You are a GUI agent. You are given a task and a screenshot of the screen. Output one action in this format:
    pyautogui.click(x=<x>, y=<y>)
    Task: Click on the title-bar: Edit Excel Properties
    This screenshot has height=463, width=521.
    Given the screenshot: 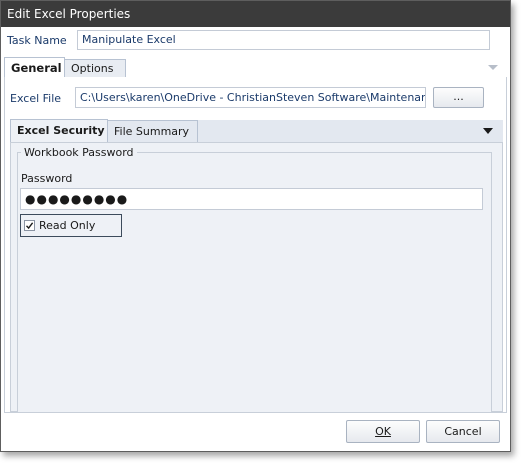 What is the action you would take?
    pyautogui.click(x=255, y=14)
    